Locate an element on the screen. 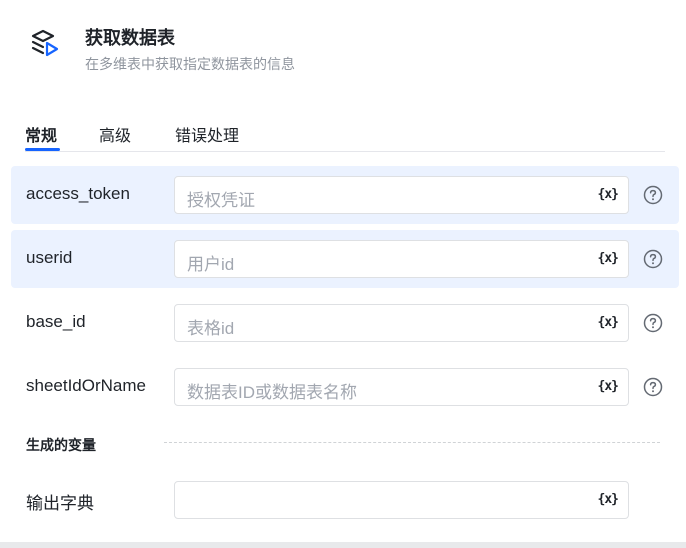 The height and width of the screenshot is (548, 686). tab-advanced: 高级 is located at coordinates (115, 134).